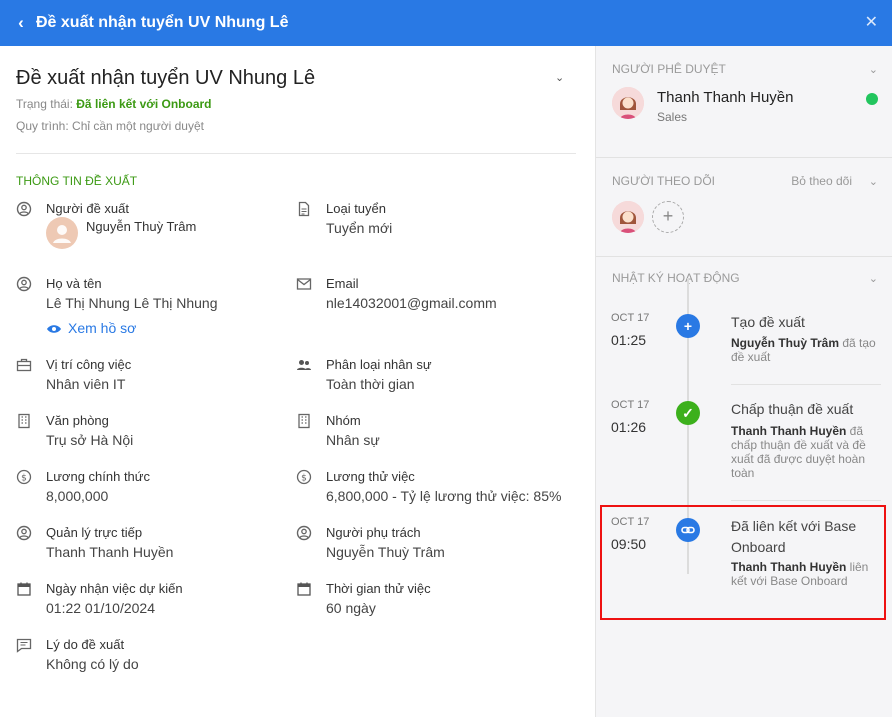 This screenshot has width=892, height=717. I want to click on field-value: Toàn thời gian, so click(370, 384).